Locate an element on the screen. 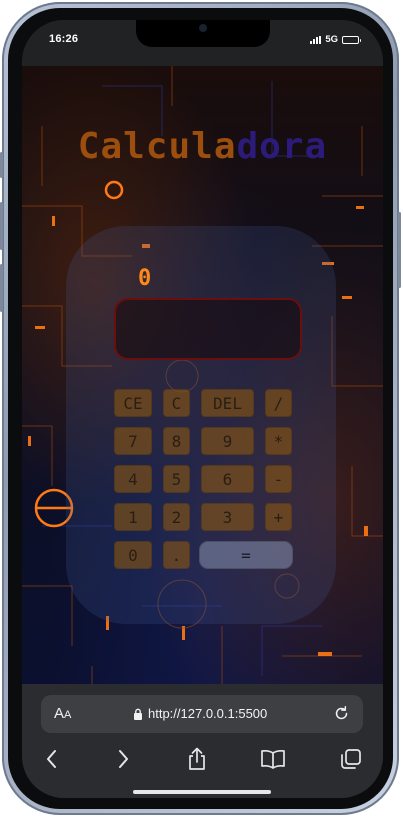 The width and height of the screenshot is (403, 819). forward-button is located at coordinates (123, 759).